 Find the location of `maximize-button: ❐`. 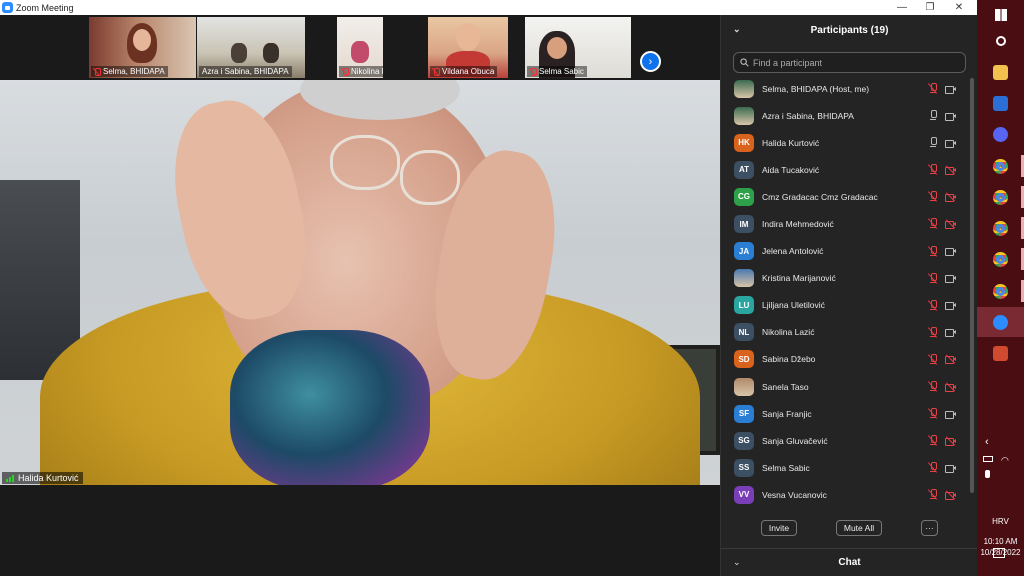

maximize-button: ❐ is located at coordinates (930, 7).